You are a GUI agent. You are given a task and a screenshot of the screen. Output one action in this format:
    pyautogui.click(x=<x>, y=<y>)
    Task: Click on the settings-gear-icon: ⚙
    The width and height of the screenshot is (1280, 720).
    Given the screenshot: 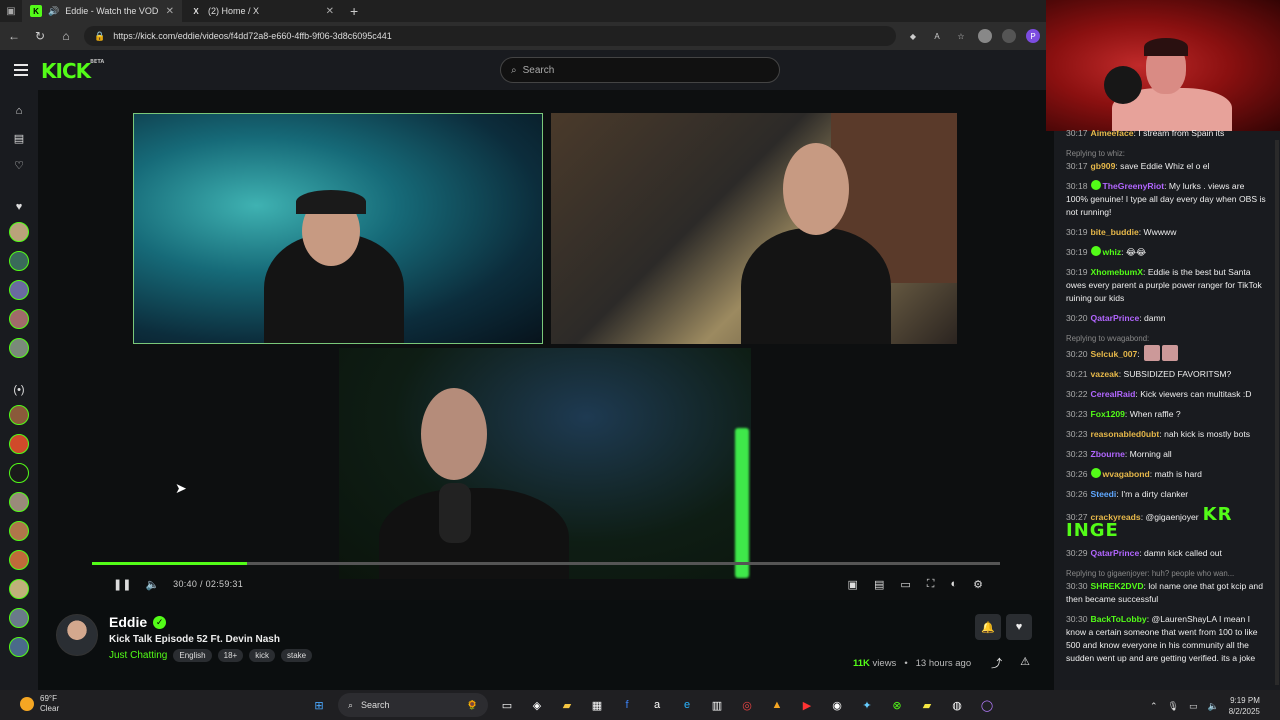 What is the action you would take?
    pyautogui.click(x=978, y=584)
    